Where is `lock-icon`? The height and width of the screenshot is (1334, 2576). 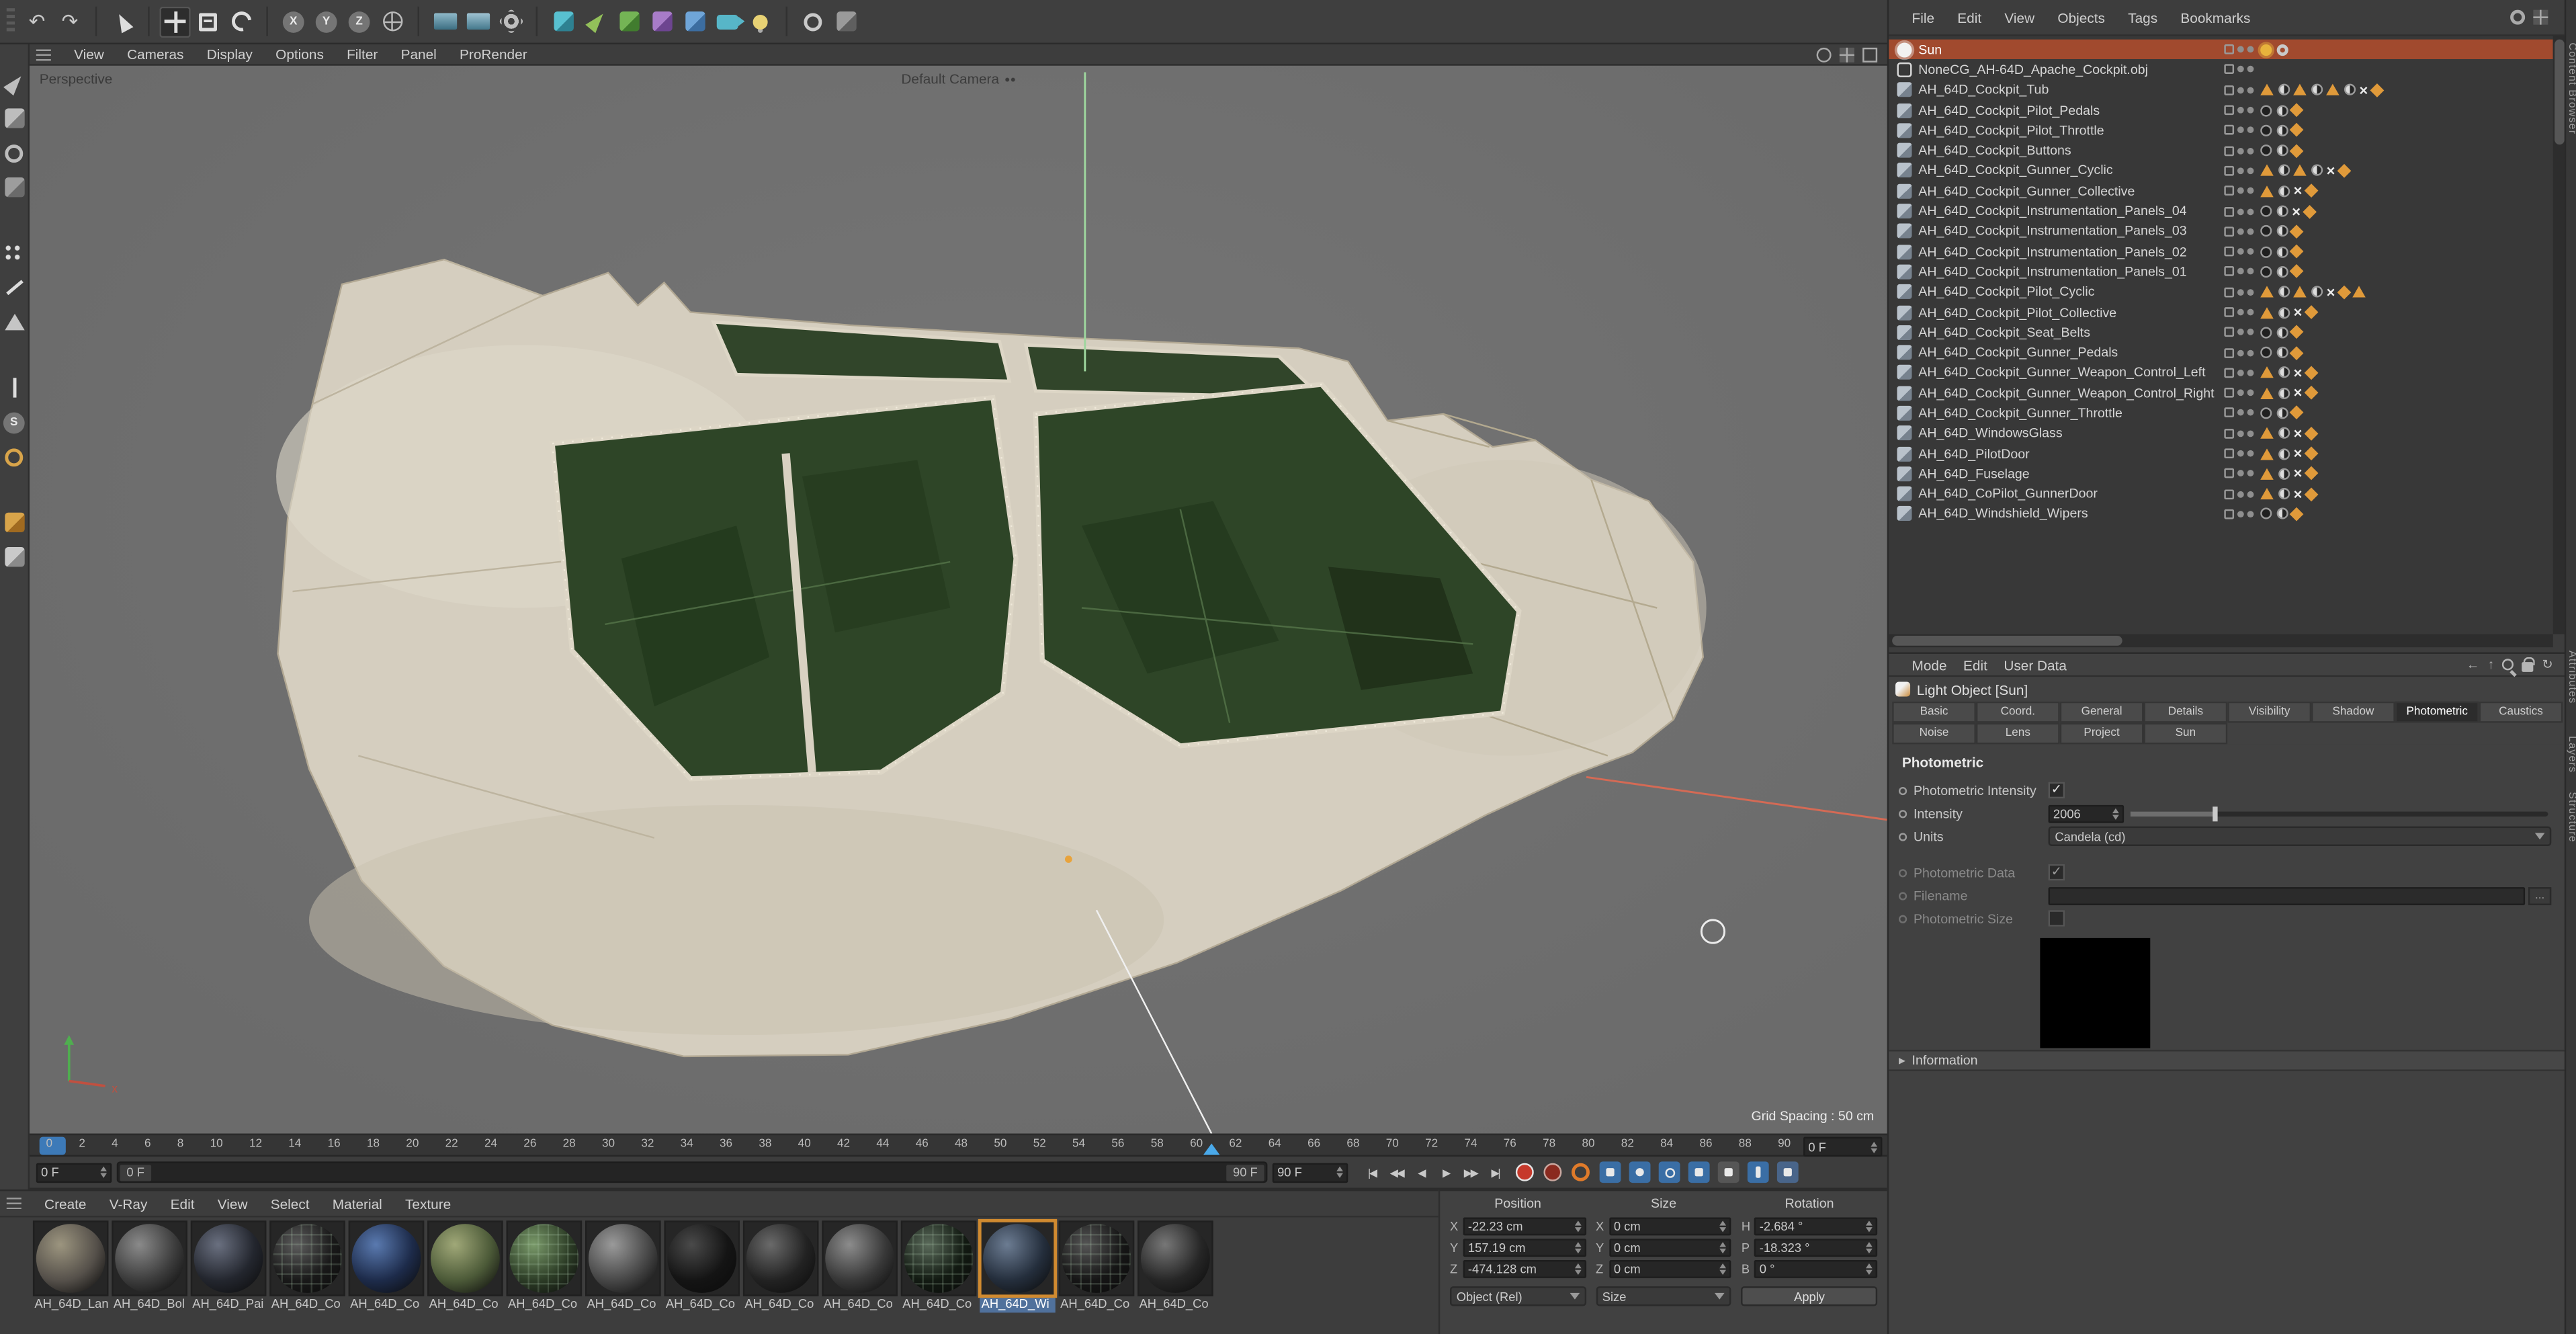
lock-icon is located at coordinates (2529, 664).